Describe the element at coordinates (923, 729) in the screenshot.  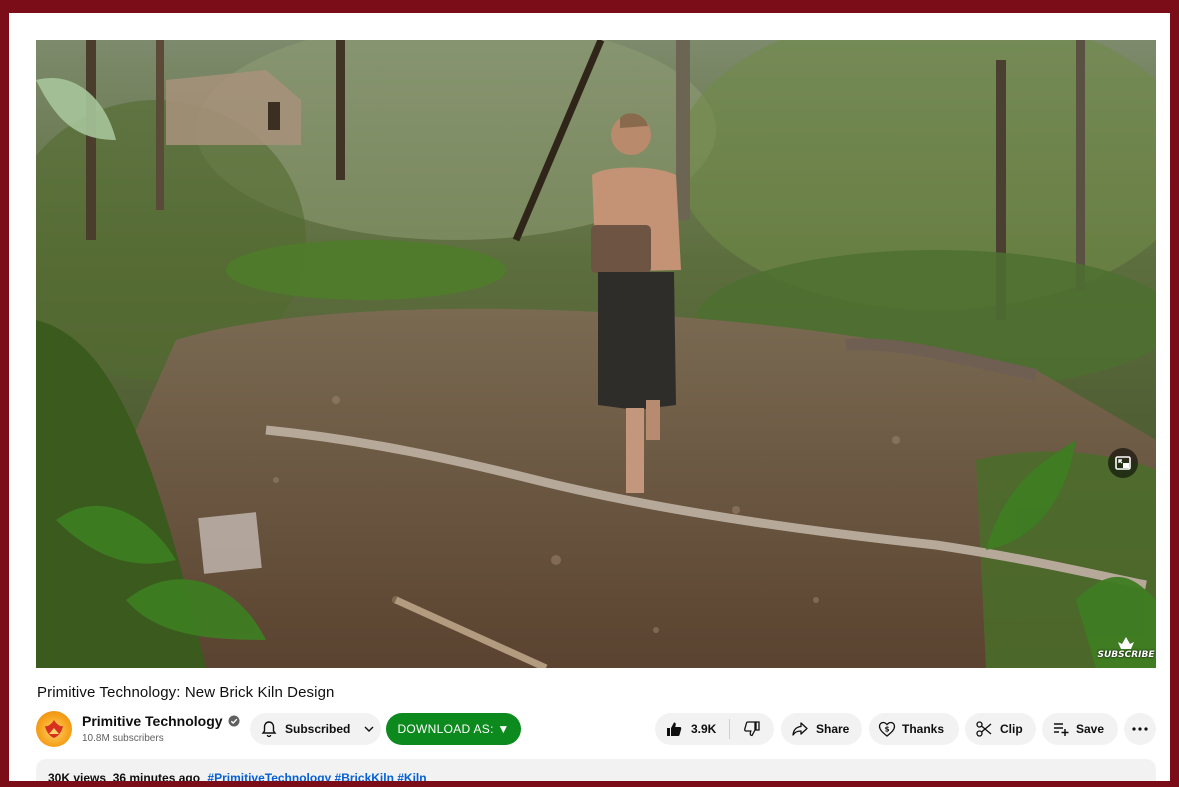
I see `thanks-label: Thanks` at that location.